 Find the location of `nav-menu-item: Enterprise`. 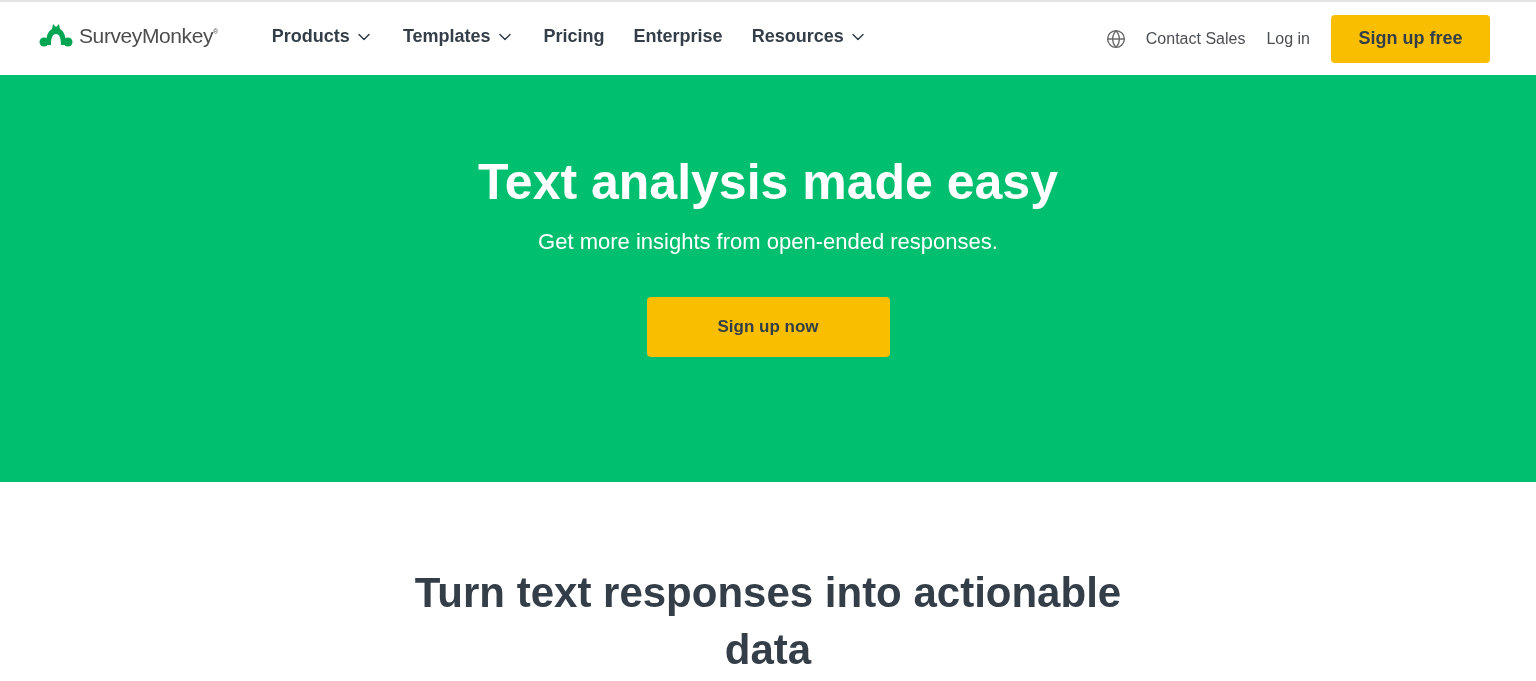

nav-menu-item: Enterprise is located at coordinates (678, 36).